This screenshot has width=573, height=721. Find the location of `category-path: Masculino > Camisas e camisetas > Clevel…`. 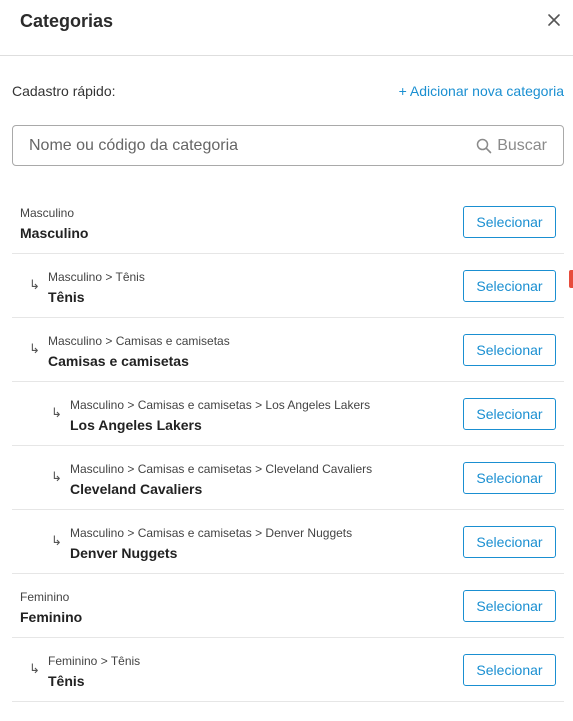

category-path: Masculino > Camisas e camisetas > Clevel… is located at coordinates (221, 469).